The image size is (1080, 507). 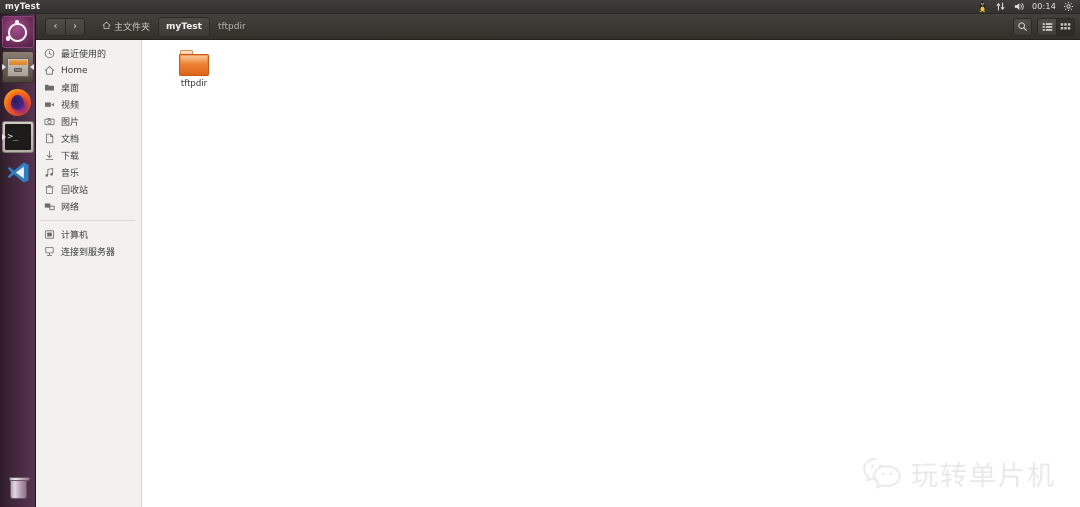 I want to click on breadcrumb-label: 主文件夹, so click(x=132, y=28).